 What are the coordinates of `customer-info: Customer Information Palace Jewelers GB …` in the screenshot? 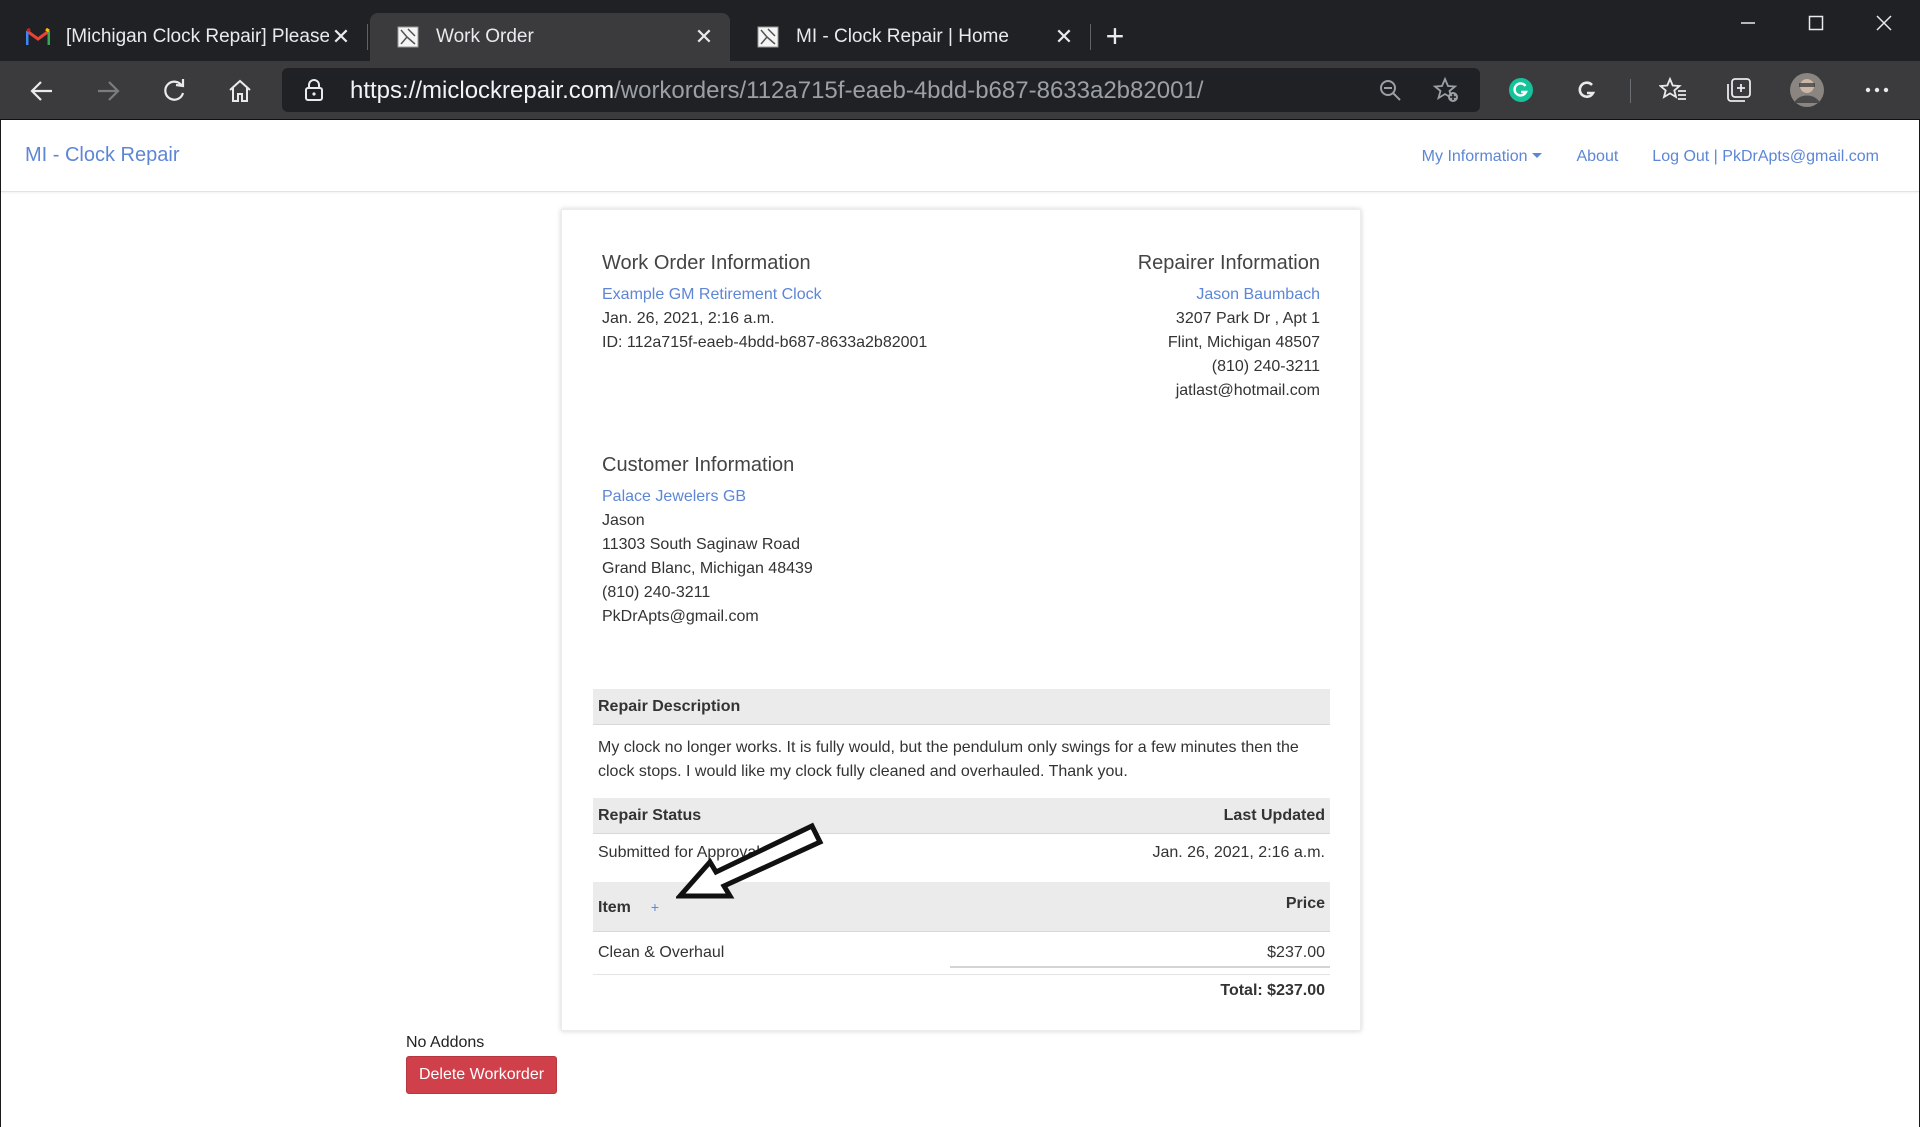 It's located at (707, 541).